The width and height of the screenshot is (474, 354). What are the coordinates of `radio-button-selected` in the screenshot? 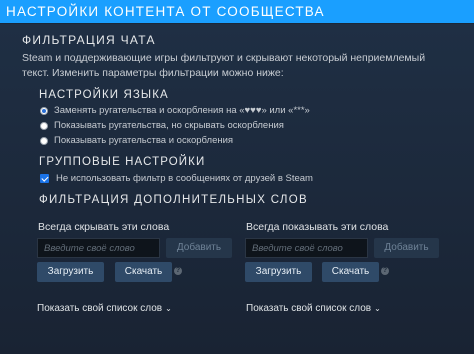 It's located at (44, 110).